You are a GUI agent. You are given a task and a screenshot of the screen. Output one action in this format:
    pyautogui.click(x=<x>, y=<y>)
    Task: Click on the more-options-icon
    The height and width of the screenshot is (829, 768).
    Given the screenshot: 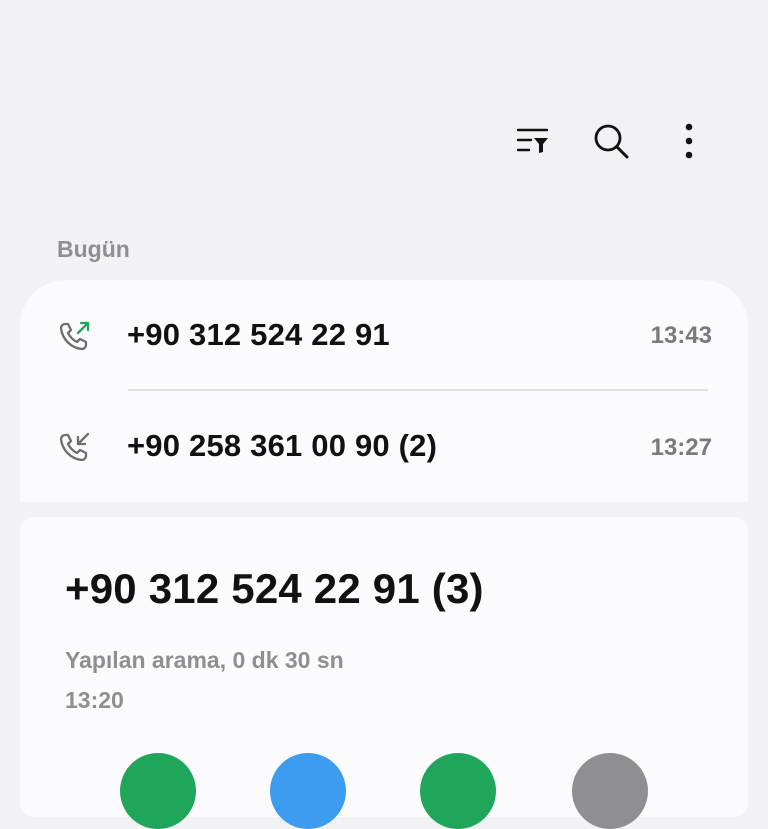 What is the action you would take?
    pyautogui.click(x=689, y=141)
    